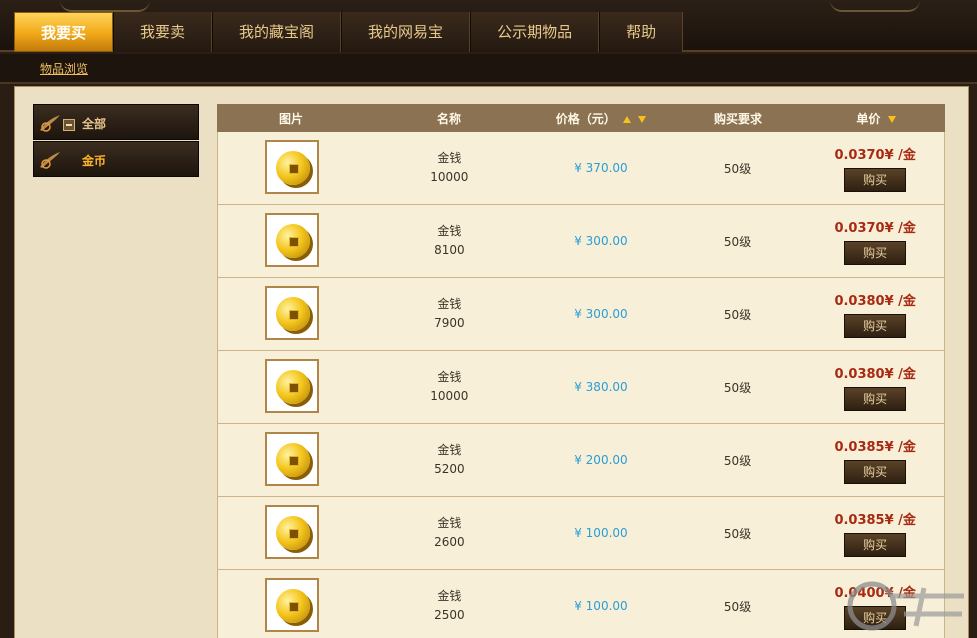  I want to click on table-row: 金钱 8100 ¥ 300.00 50级 0.0370¥ /金购买, so click(581, 241).